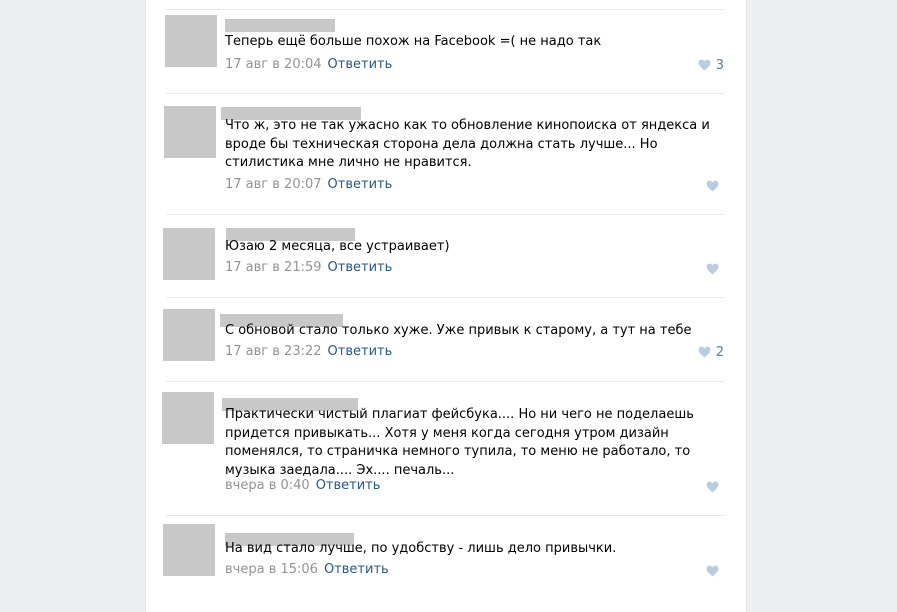 The width and height of the screenshot is (897, 612). I want to click on comment-meta: 17 авг в 20:07 Ответить, so click(308, 185).